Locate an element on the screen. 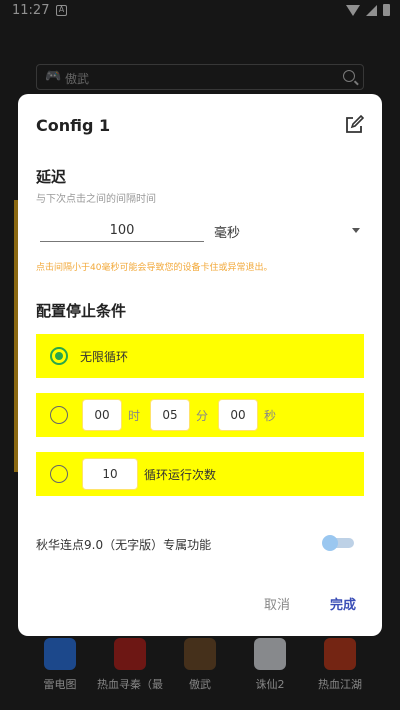 The image size is (400, 710). radio-count is located at coordinates (59, 474).